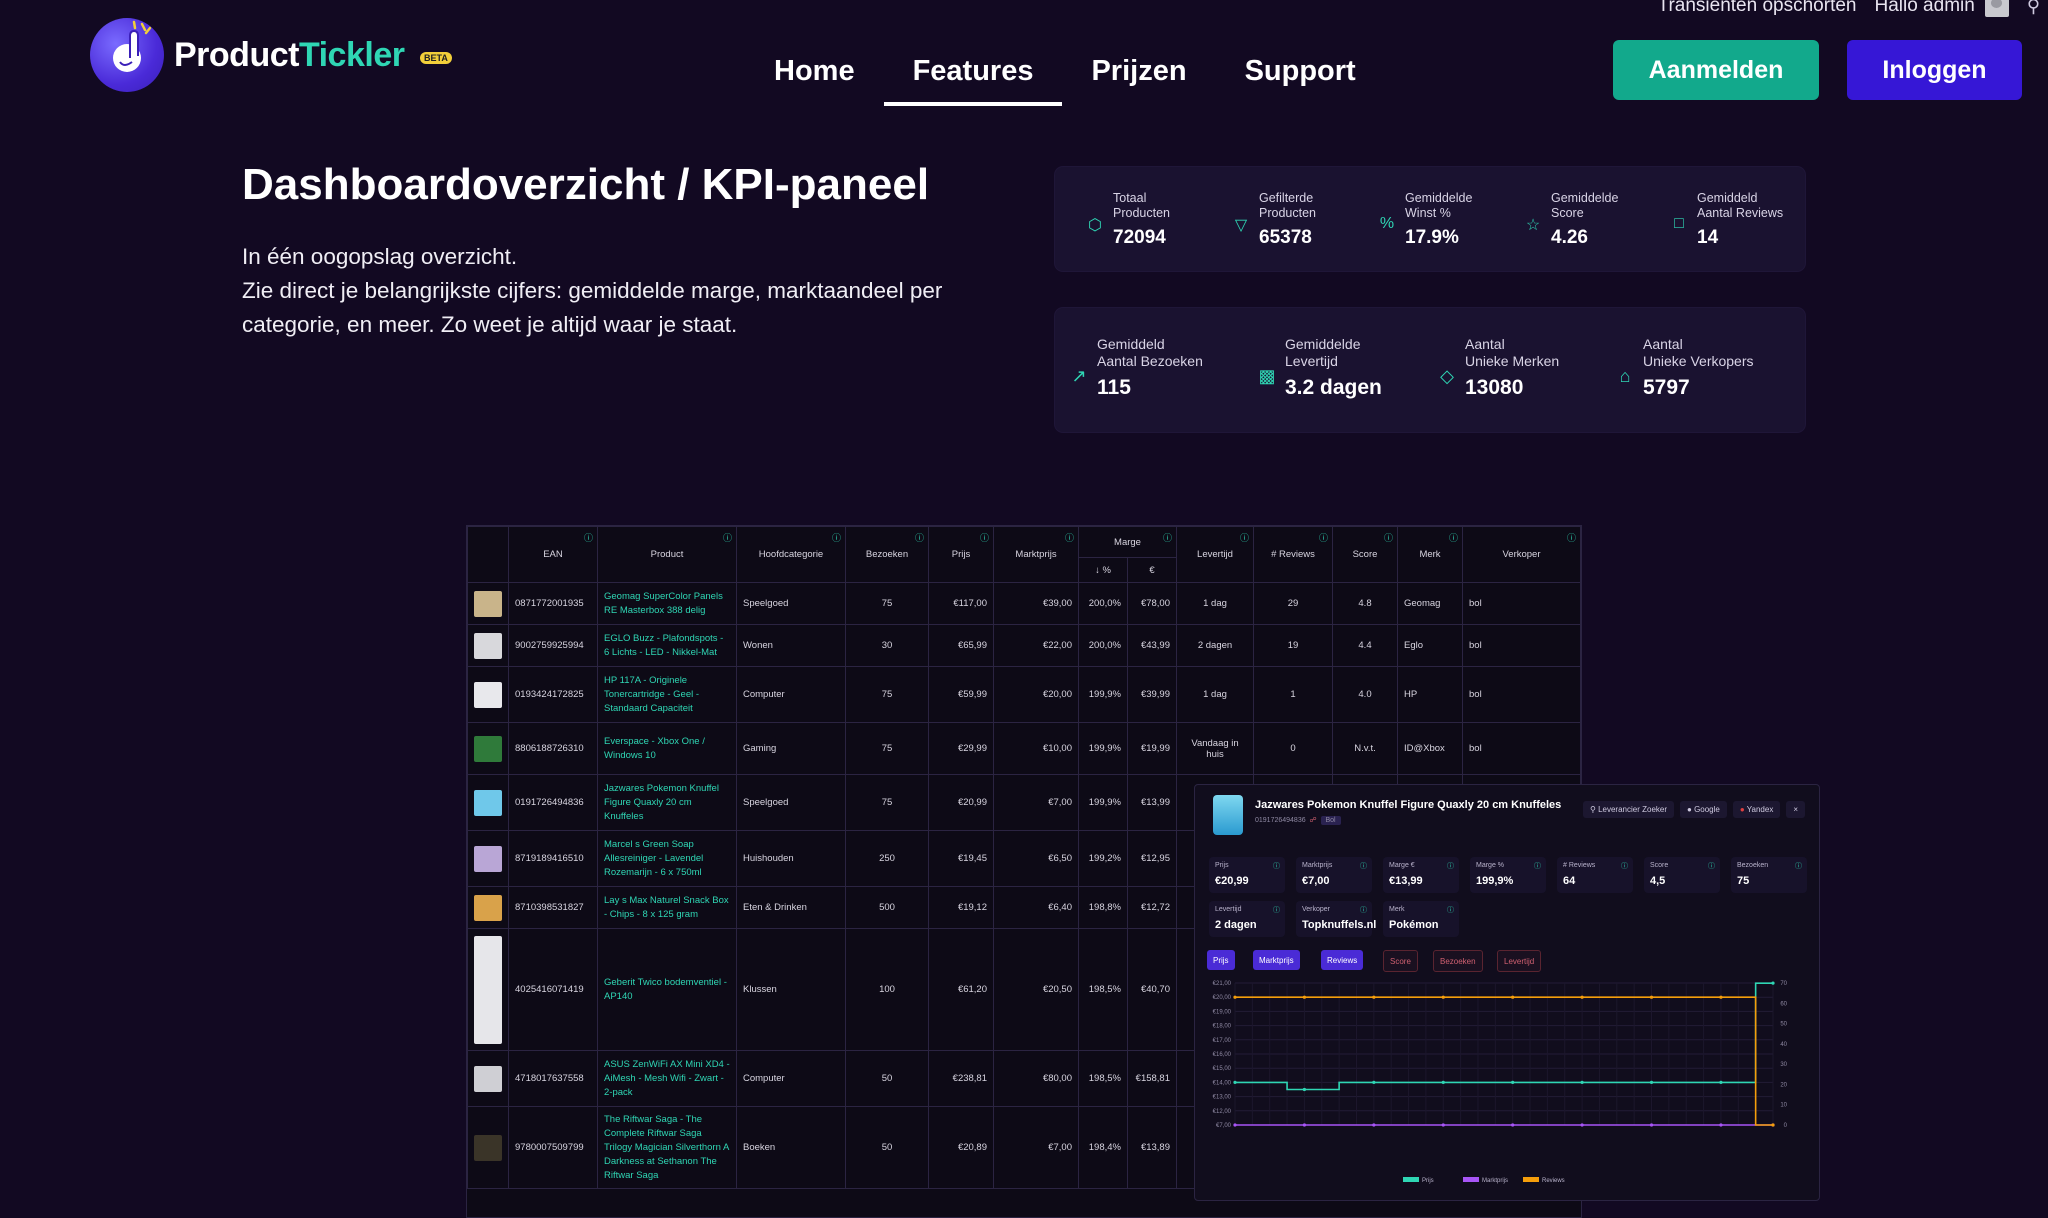 The height and width of the screenshot is (1218, 2048). What do you see at coordinates (1313, 820) in the screenshot?
I see `link-icon: ☍` at bounding box center [1313, 820].